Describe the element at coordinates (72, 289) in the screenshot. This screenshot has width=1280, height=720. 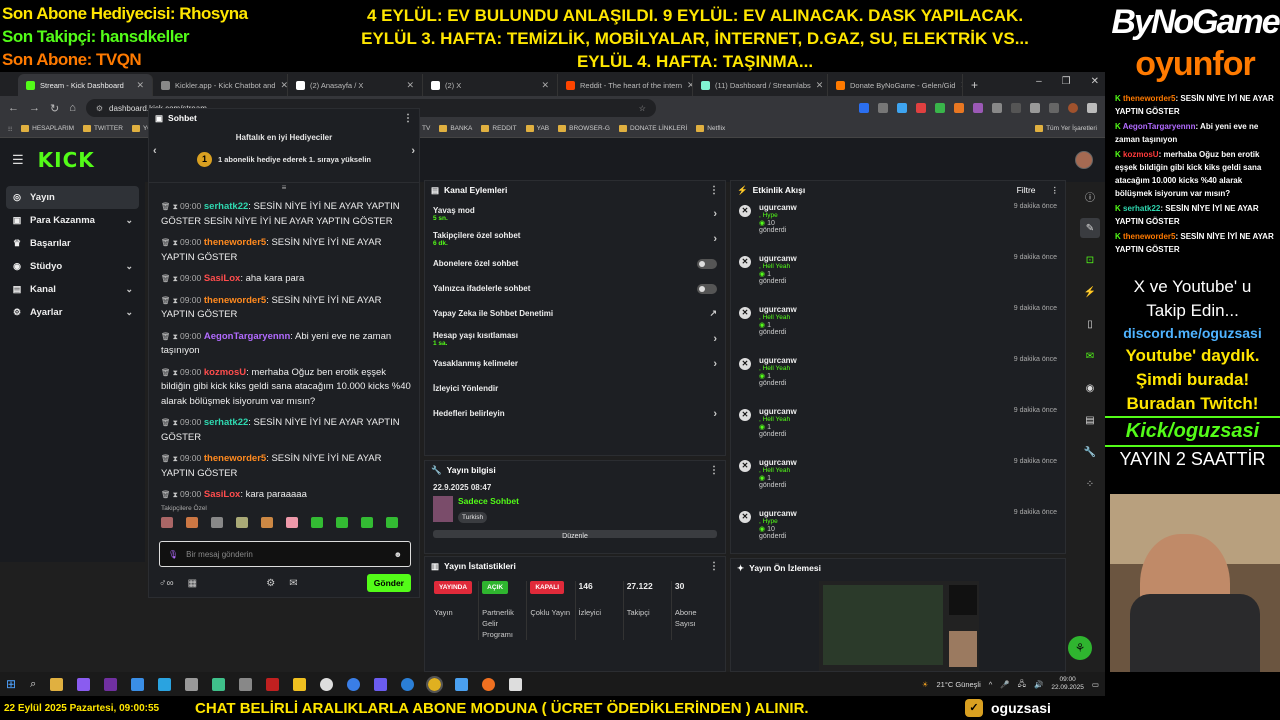
I see `sidebar-item: ▤ Kanal ⌄` at that location.